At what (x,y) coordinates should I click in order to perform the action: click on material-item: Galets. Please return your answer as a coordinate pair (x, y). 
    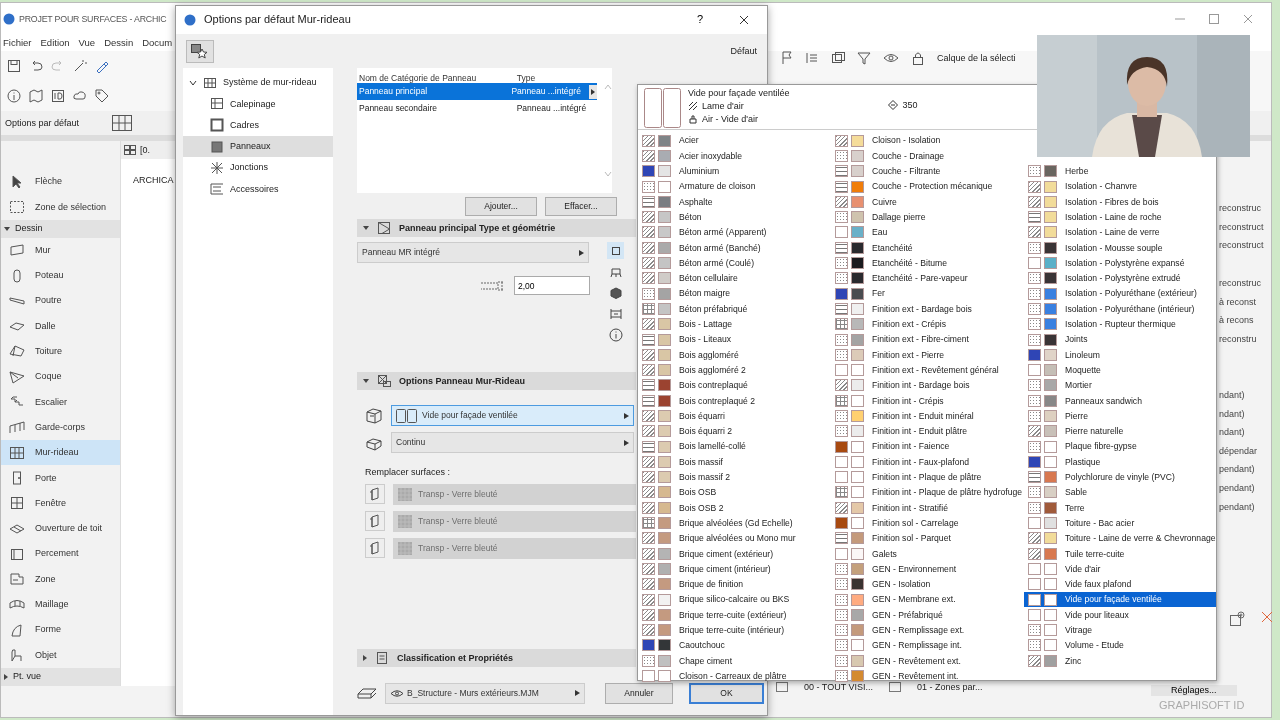
    Looking at the image, I should click on (927, 554).